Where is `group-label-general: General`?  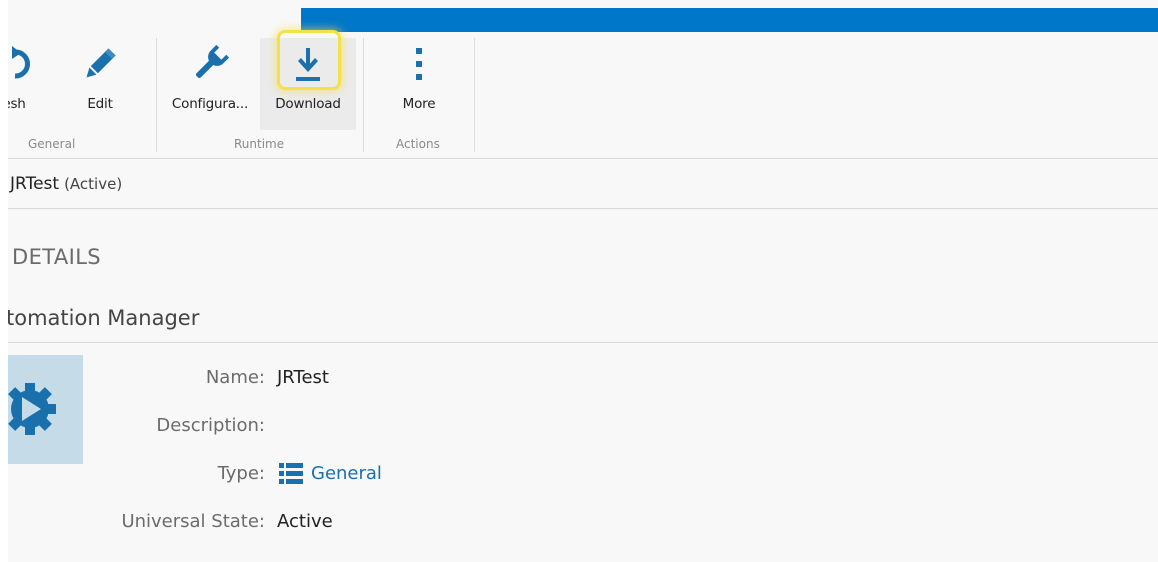
group-label-general: General is located at coordinates (52, 144).